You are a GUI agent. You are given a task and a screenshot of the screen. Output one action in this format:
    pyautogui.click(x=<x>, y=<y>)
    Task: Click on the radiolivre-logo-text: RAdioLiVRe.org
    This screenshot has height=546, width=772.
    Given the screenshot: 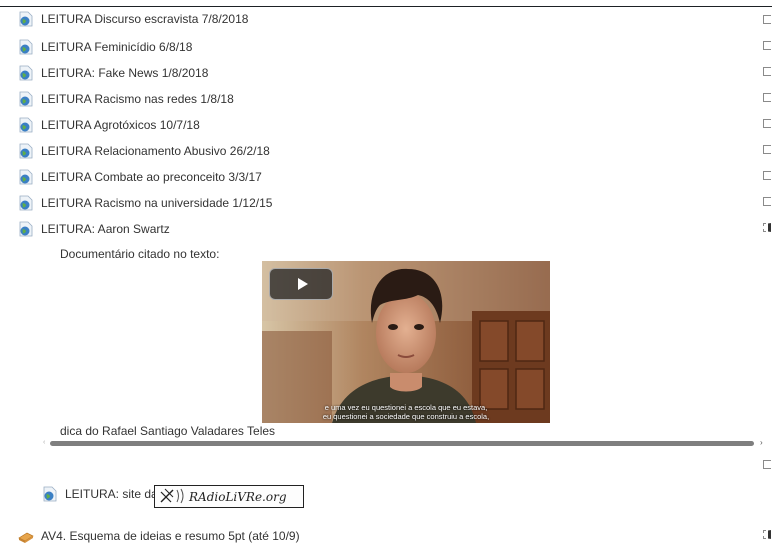 What is the action you would take?
    pyautogui.click(x=237, y=497)
    